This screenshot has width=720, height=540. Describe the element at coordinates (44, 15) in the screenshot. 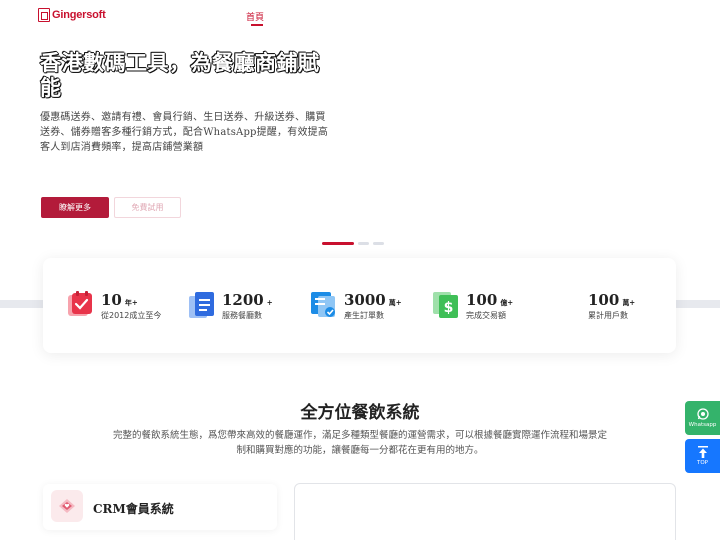

I see `logo-mark-icon` at that location.